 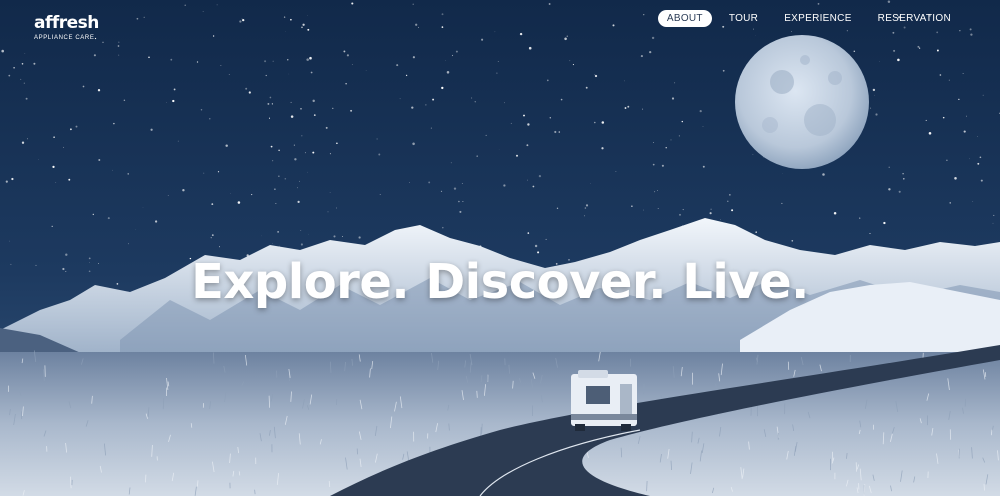 I want to click on nav-item-reservation: RESERVATION, so click(x=914, y=18).